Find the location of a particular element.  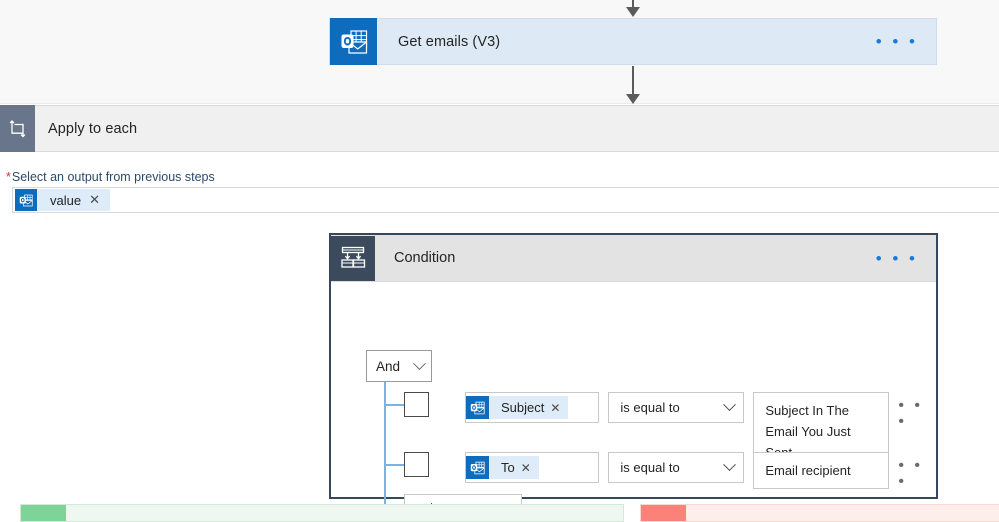

condition-header: Condition • • • is located at coordinates (633, 258).